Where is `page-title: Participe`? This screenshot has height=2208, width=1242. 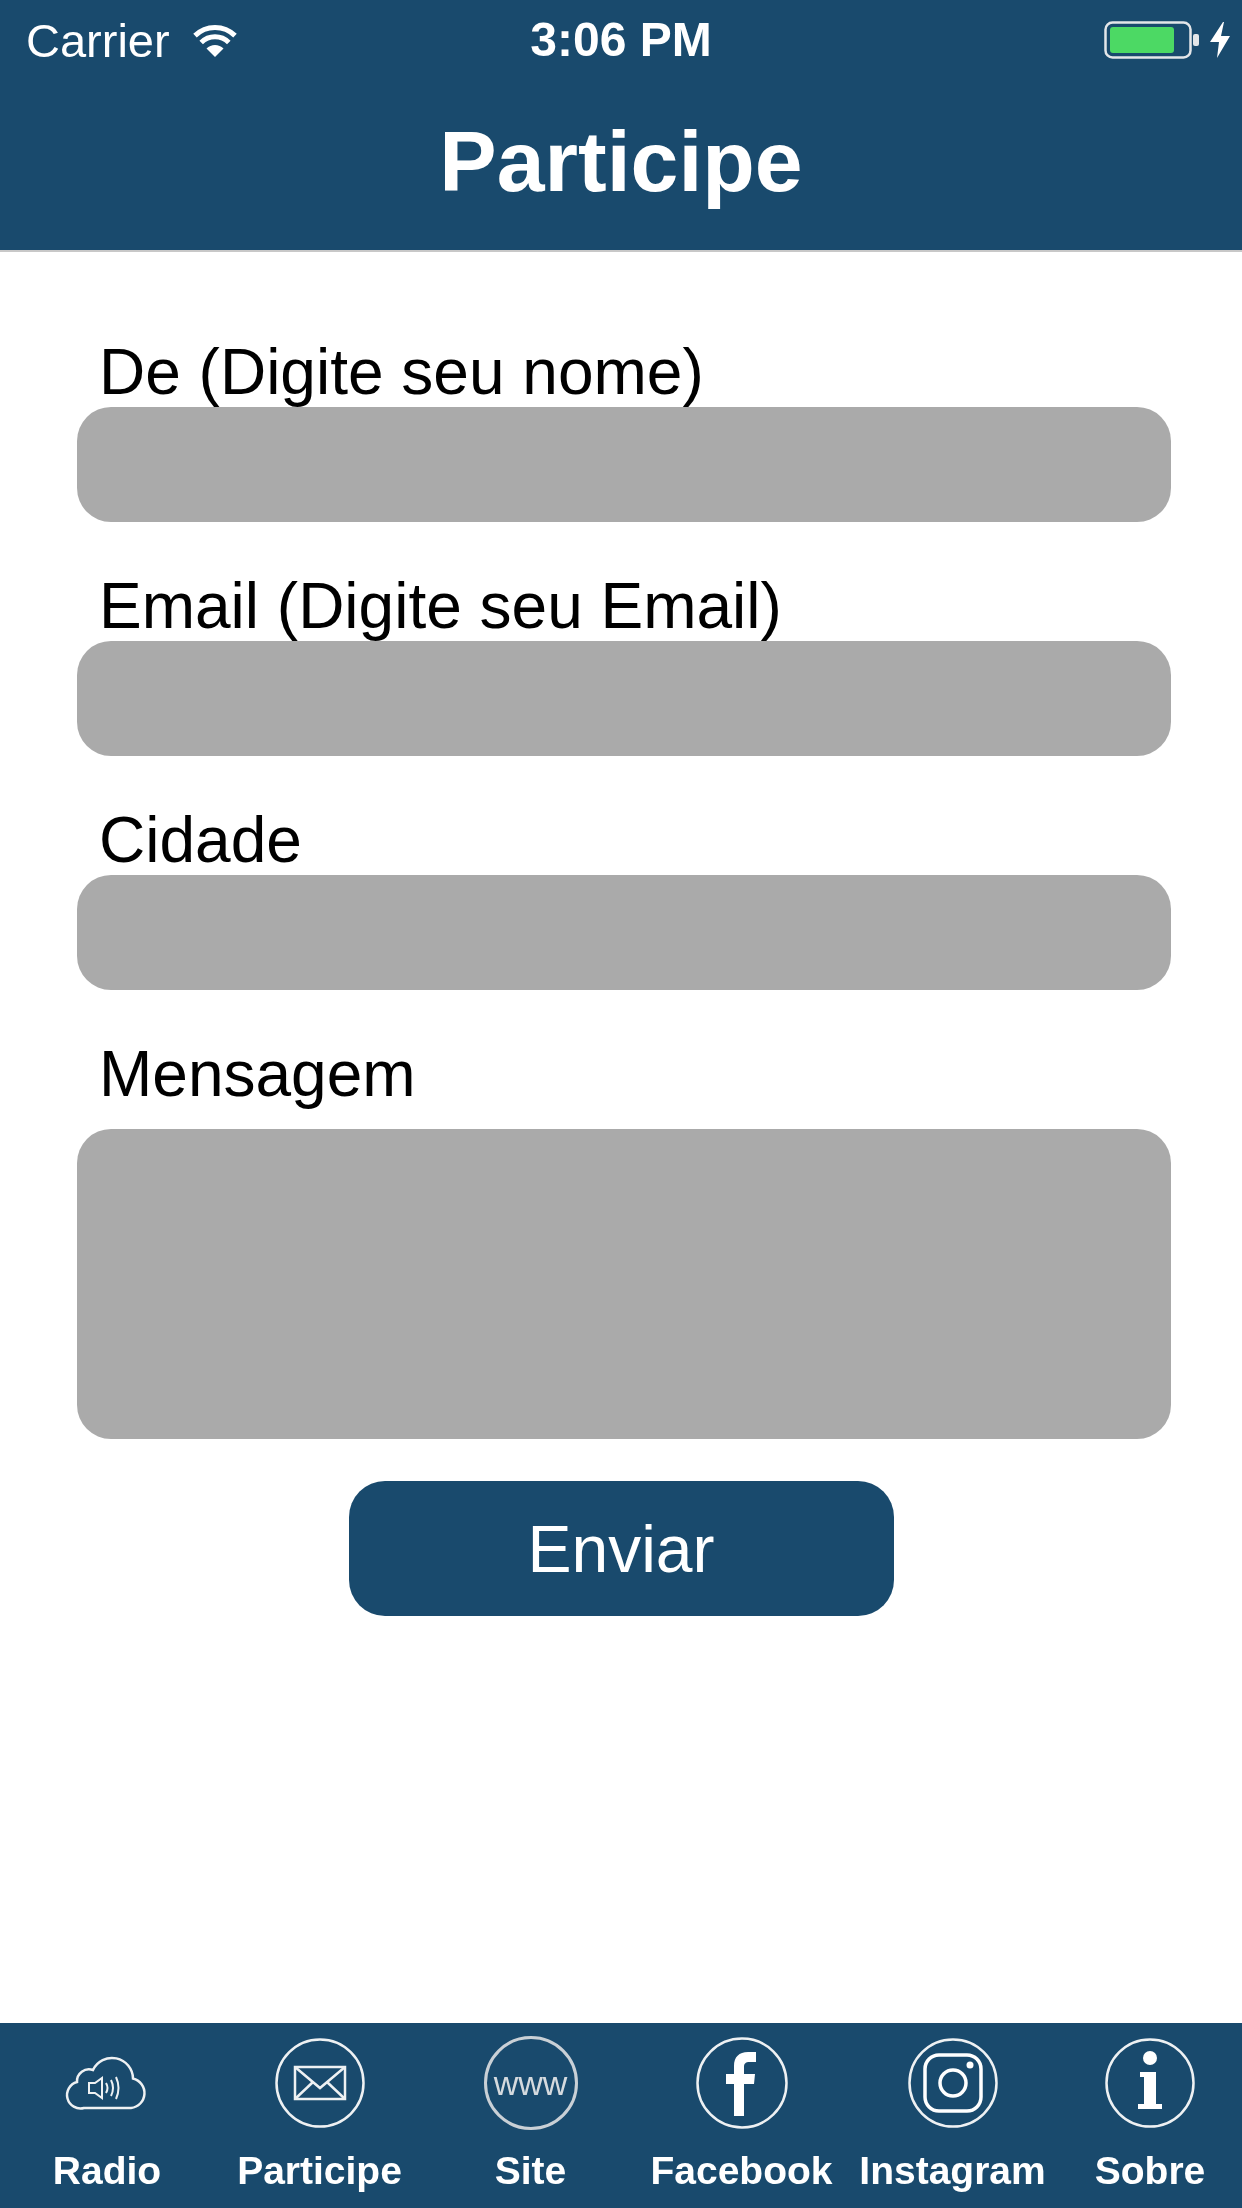
page-title: Participe is located at coordinates (621, 162).